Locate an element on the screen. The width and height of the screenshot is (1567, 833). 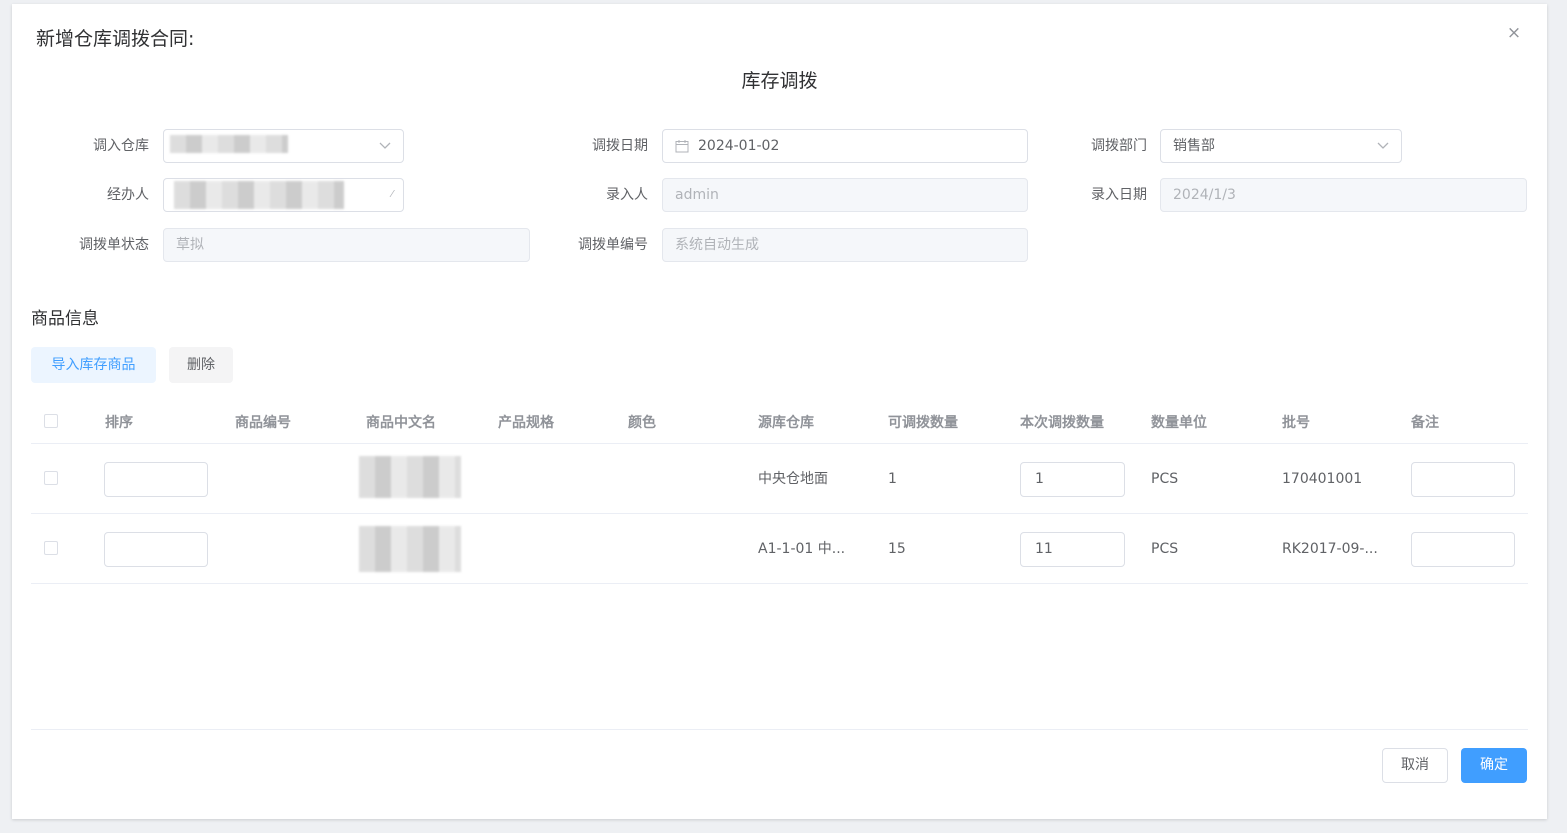
import-stock-button: 导入库存商品 is located at coordinates (93, 365).